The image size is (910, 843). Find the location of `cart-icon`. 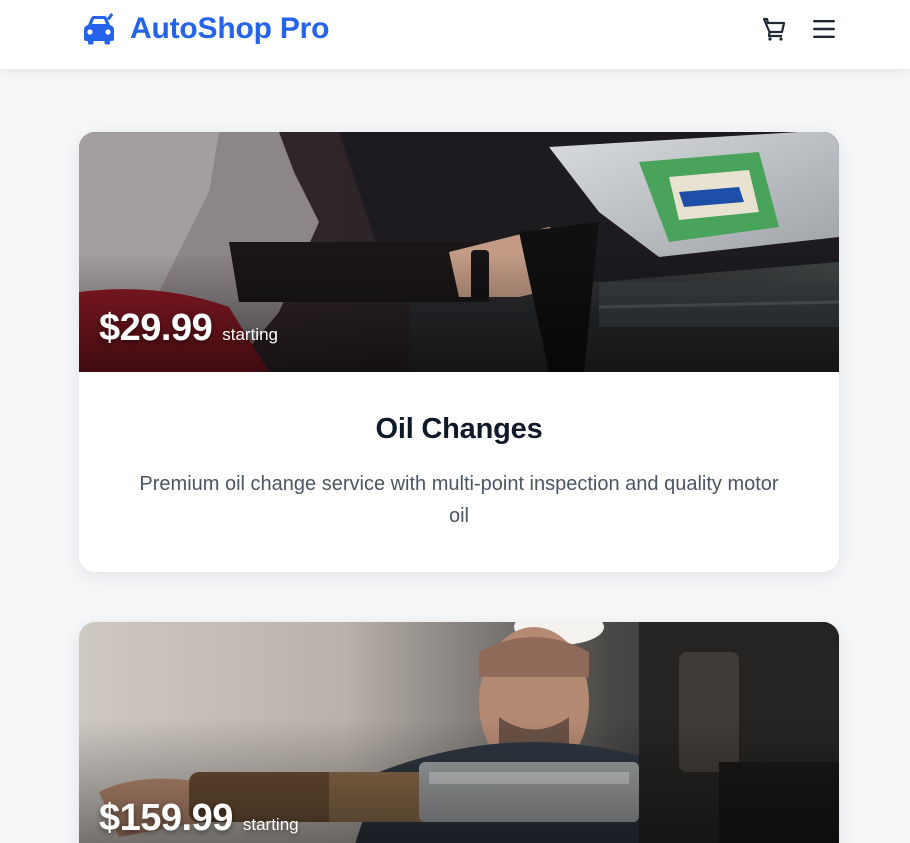

cart-icon is located at coordinates (774, 29).